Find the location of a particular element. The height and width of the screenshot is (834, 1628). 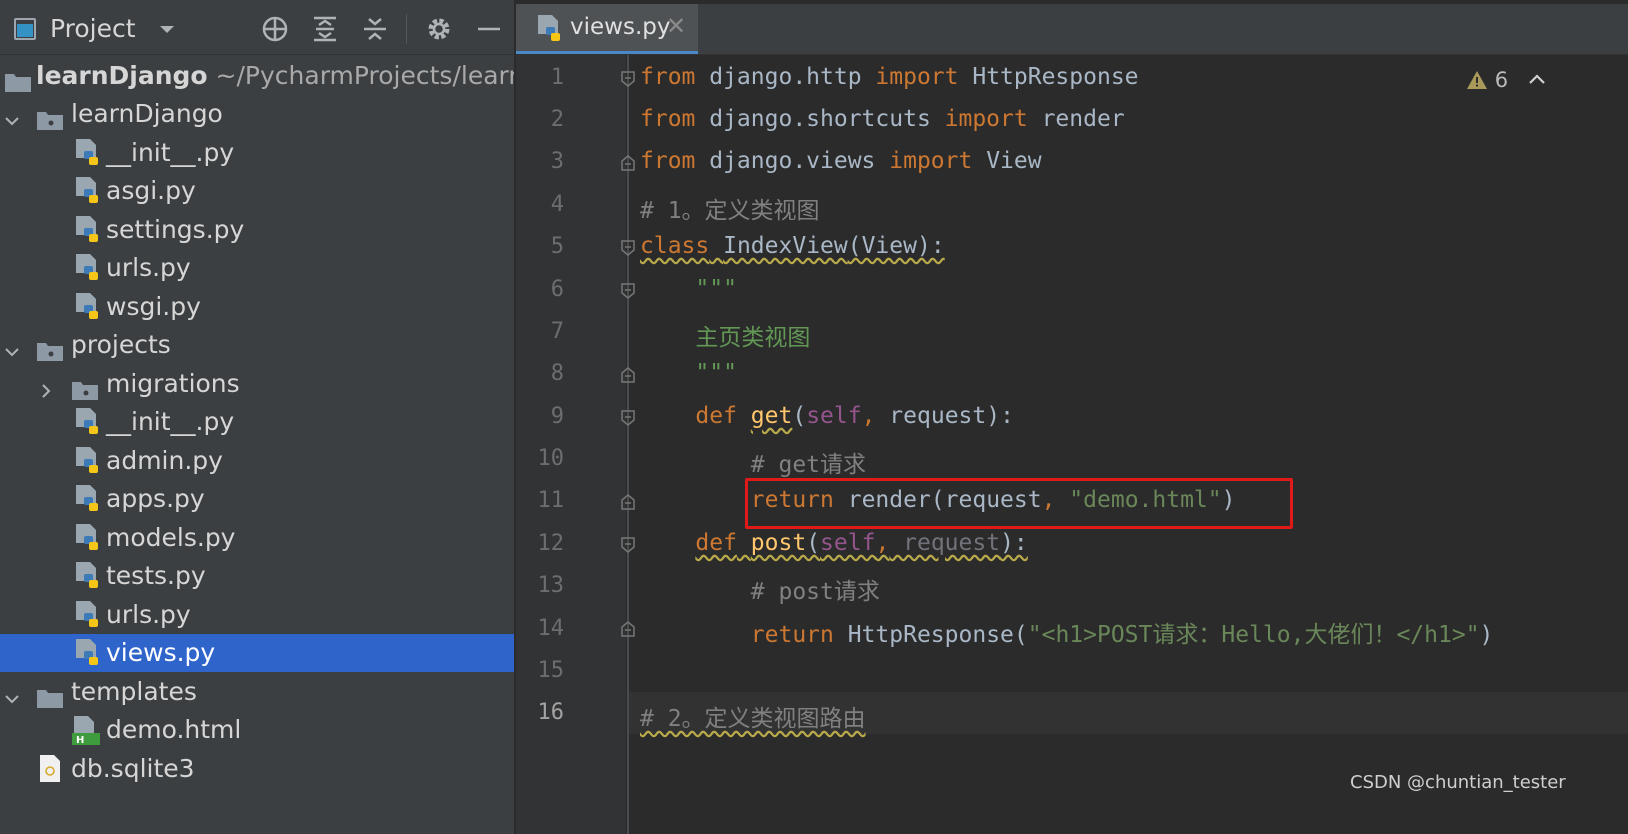

tree-item-label: models.py is located at coordinates (171, 537).